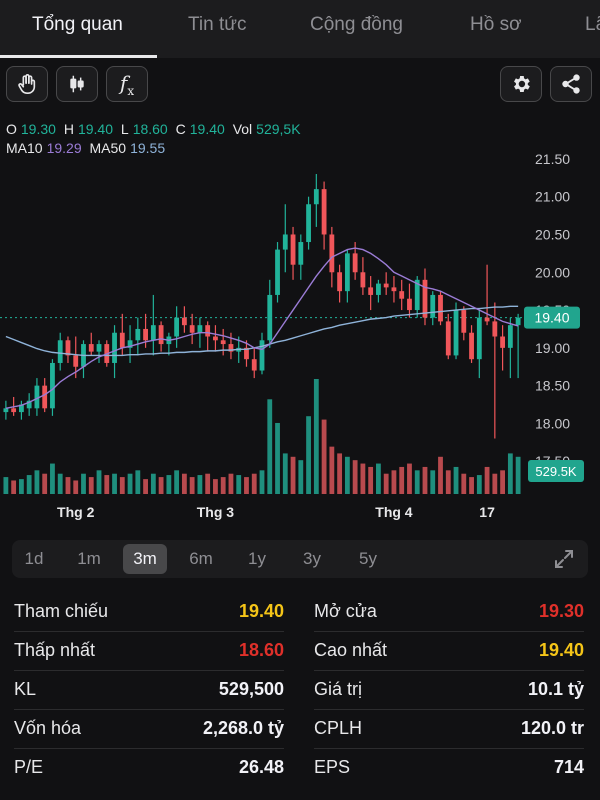  I want to click on expand-icon, so click(564, 559).